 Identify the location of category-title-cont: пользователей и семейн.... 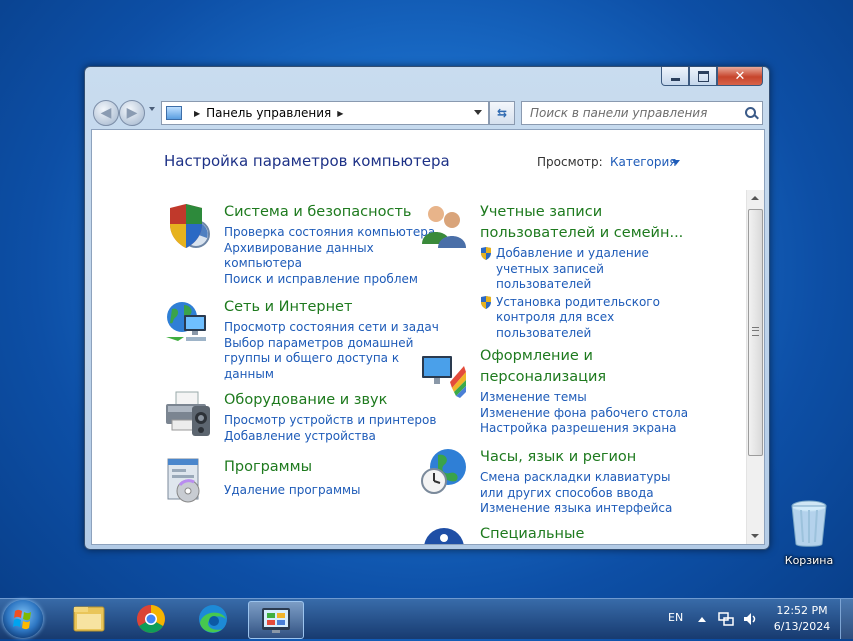
(581, 233).